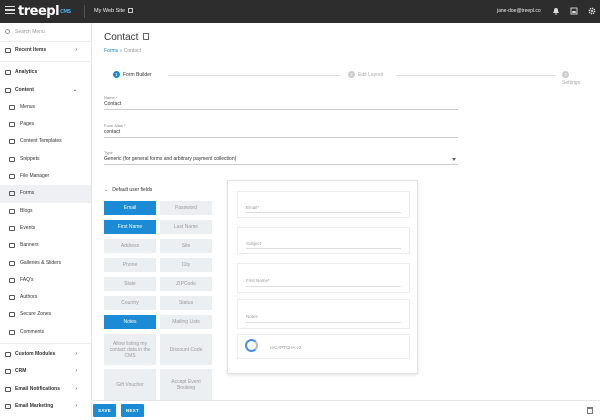 The image size is (600, 420). What do you see at coordinates (27, 124) in the screenshot?
I see `sidebar-item-label: Pages` at bounding box center [27, 124].